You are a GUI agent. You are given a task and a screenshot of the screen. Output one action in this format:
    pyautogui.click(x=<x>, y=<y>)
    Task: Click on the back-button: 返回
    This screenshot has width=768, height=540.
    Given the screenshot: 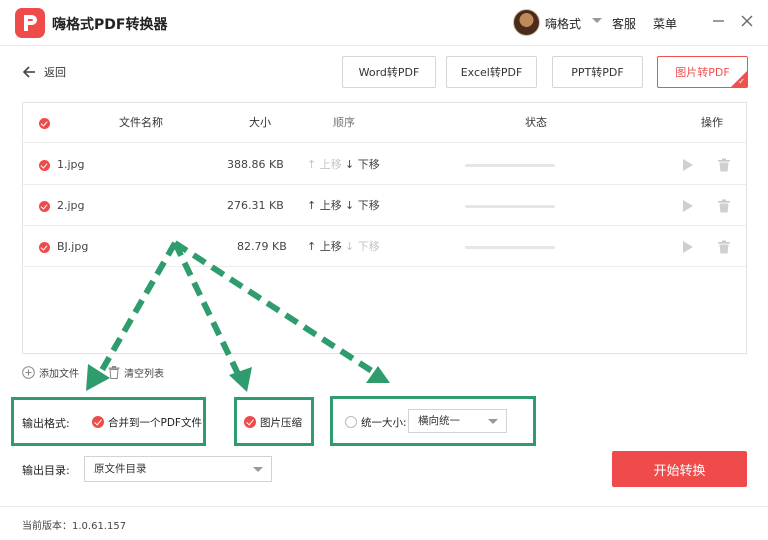 What is the action you would take?
    pyautogui.click(x=44, y=72)
    